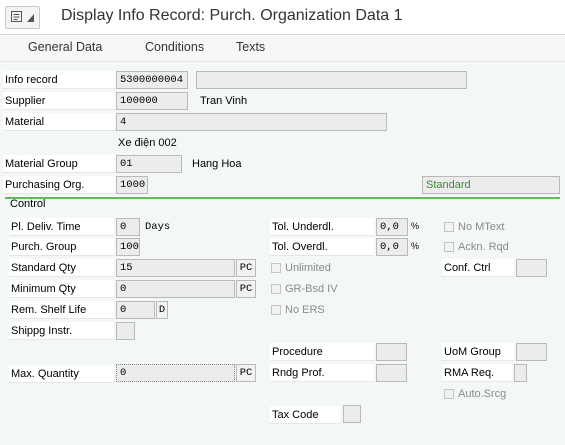 Image resolution: width=565 pixels, height=445 pixels. What do you see at coordinates (158, 227) in the screenshot?
I see `days-label: Days` at bounding box center [158, 227].